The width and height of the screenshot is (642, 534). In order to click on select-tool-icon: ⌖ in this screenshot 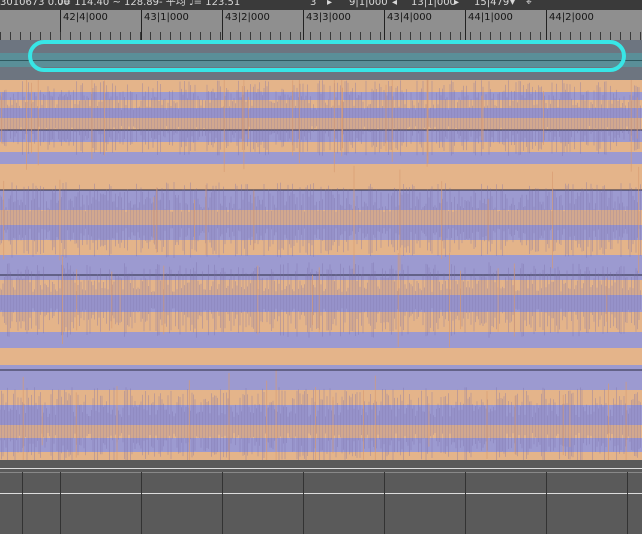, I will do `click(529, 4)`.